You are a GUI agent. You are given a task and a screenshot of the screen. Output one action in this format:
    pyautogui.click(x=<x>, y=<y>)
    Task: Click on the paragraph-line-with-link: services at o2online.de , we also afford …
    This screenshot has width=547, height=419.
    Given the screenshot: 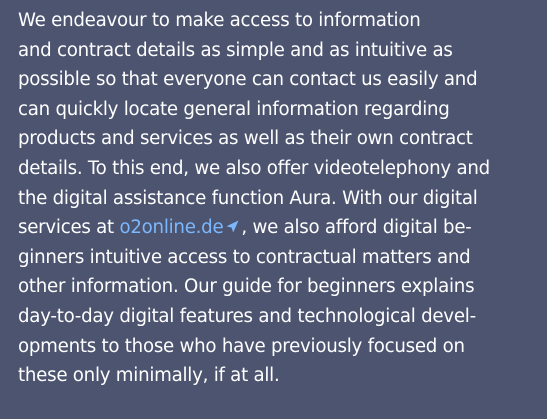 What is the action you would take?
    pyautogui.click(x=278, y=228)
    